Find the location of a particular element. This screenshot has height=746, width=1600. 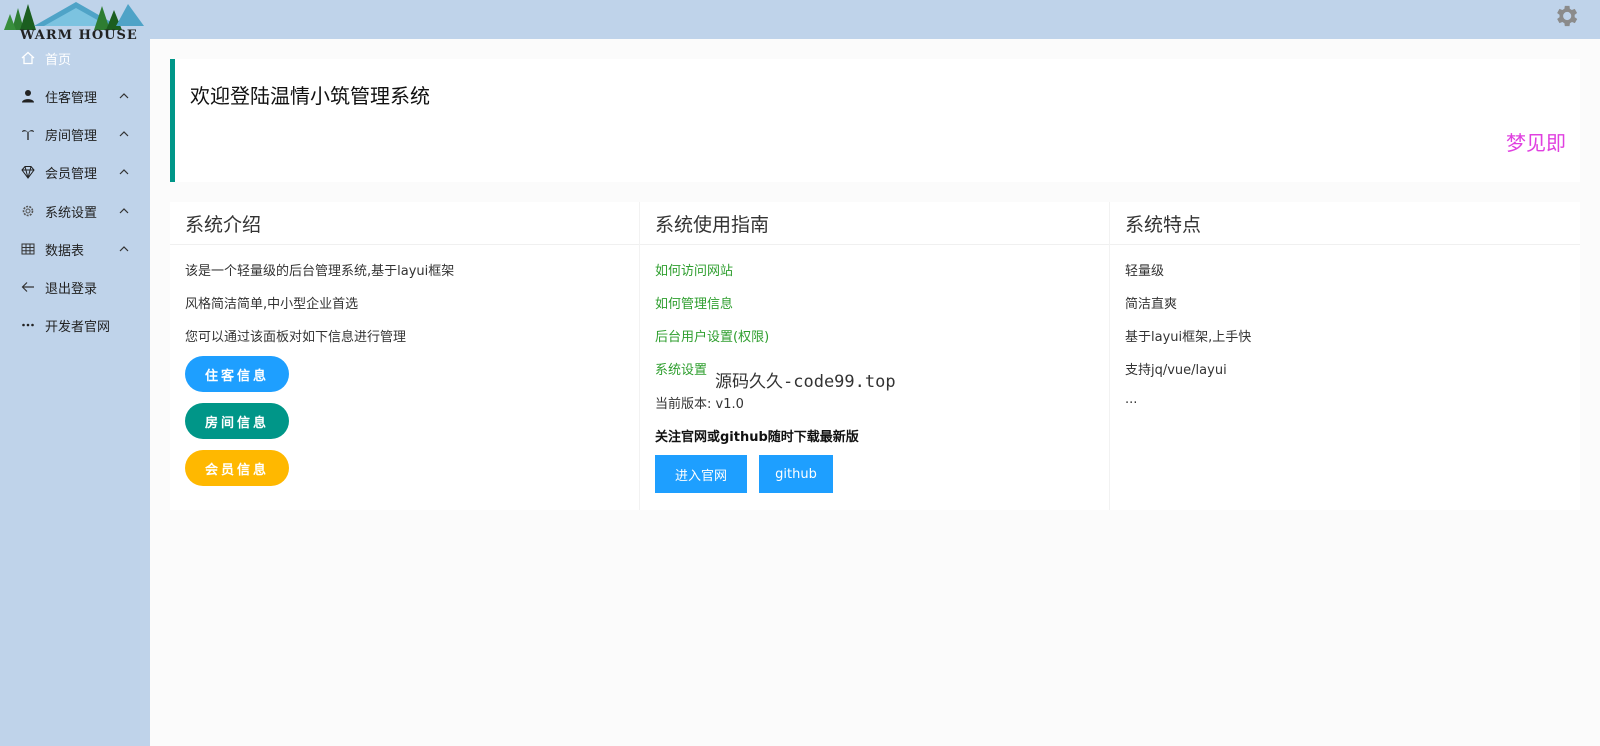

diamond-icon is located at coordinates (28, 172).